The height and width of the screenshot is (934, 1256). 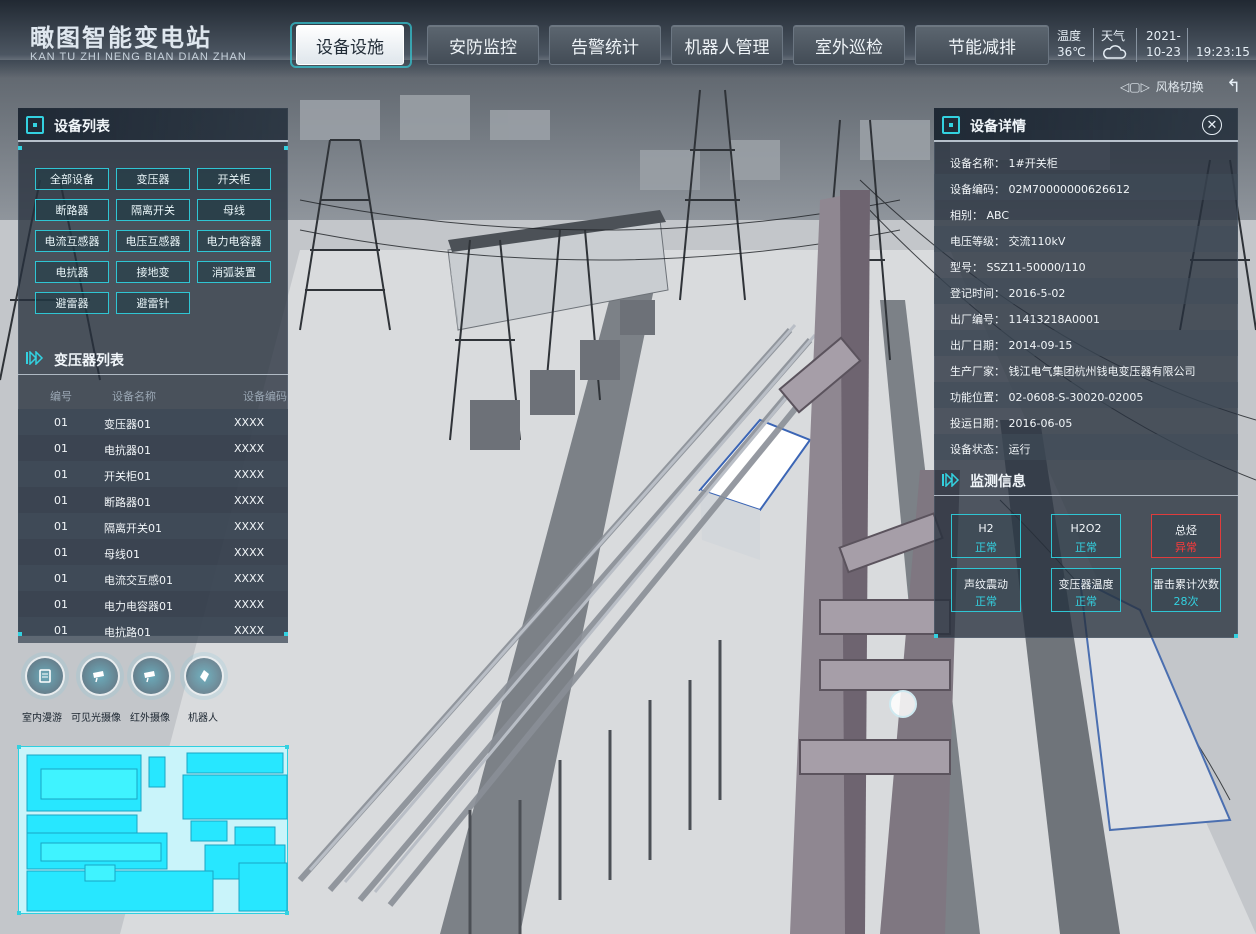 I want to click on category-label: 电压互感器, so click(x=153, y=241).